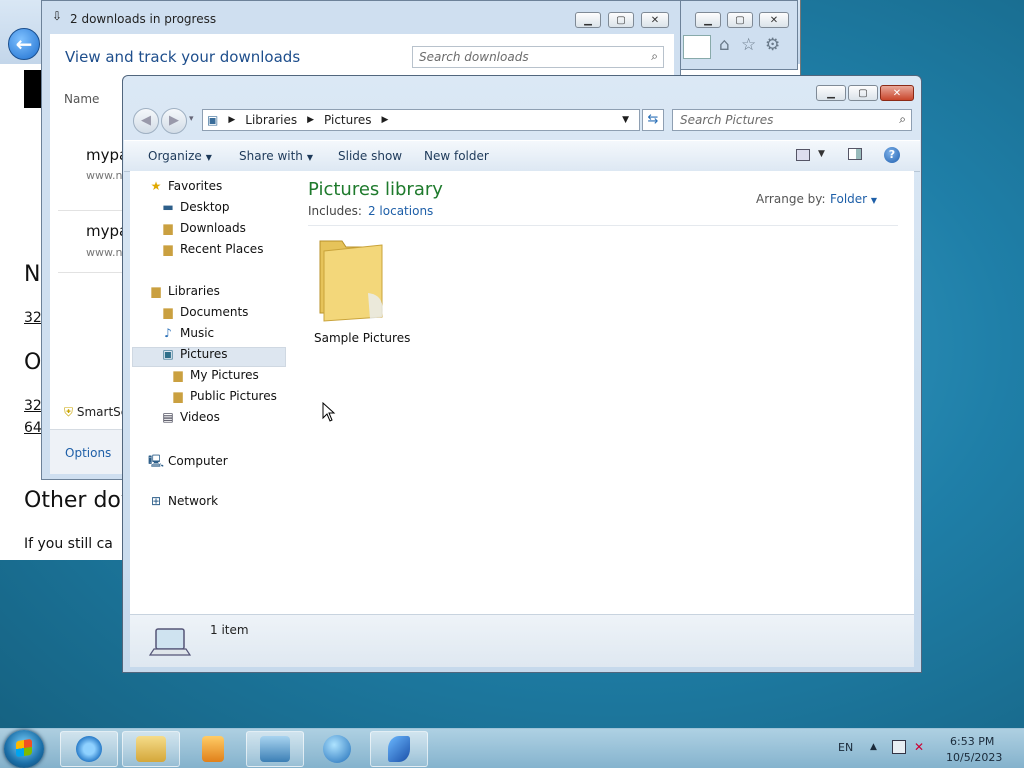 This screenshot has width=1024, height=768. I want to click on windows-logo-icon, so click(24, 748).